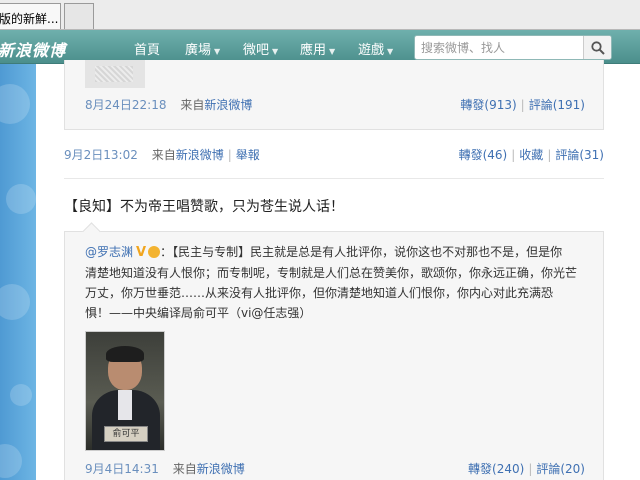  Describe the element at coordinates (361, 252) in the screenshot. I see `quote-line-1: ：【民主与专制】民主就是总是有人批评你，说你这也不对那也不是，但是你` at that location.